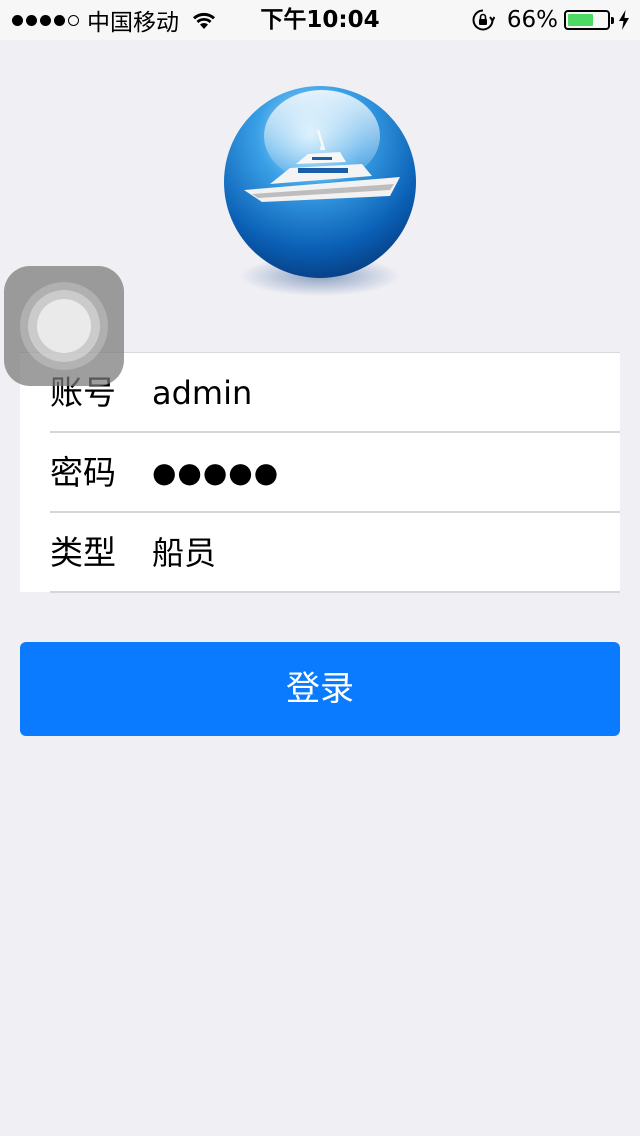  I want to click on carrier-name: 中国移动, so click(133, 23).